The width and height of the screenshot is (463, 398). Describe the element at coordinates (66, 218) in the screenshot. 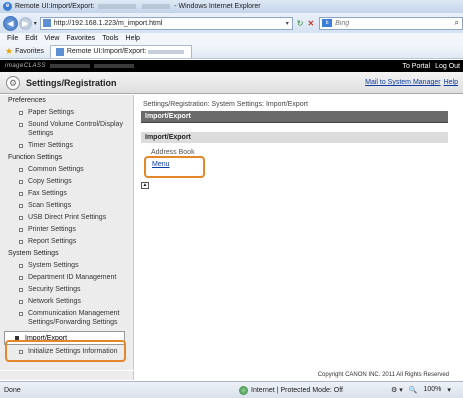

I see `sidebar-item-usb-direct-print: USB Direct Print Settings` at that location.